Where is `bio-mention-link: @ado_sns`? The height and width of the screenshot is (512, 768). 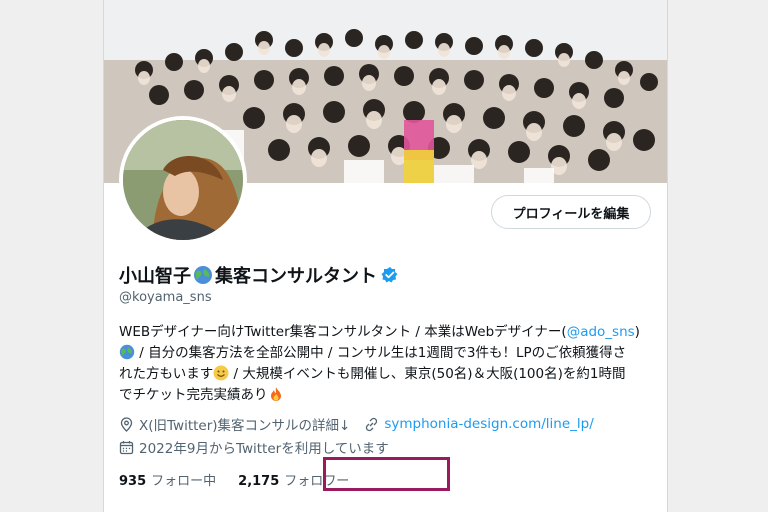
bio-mention-link: @ado_sns is located at coordinates (601, 332).